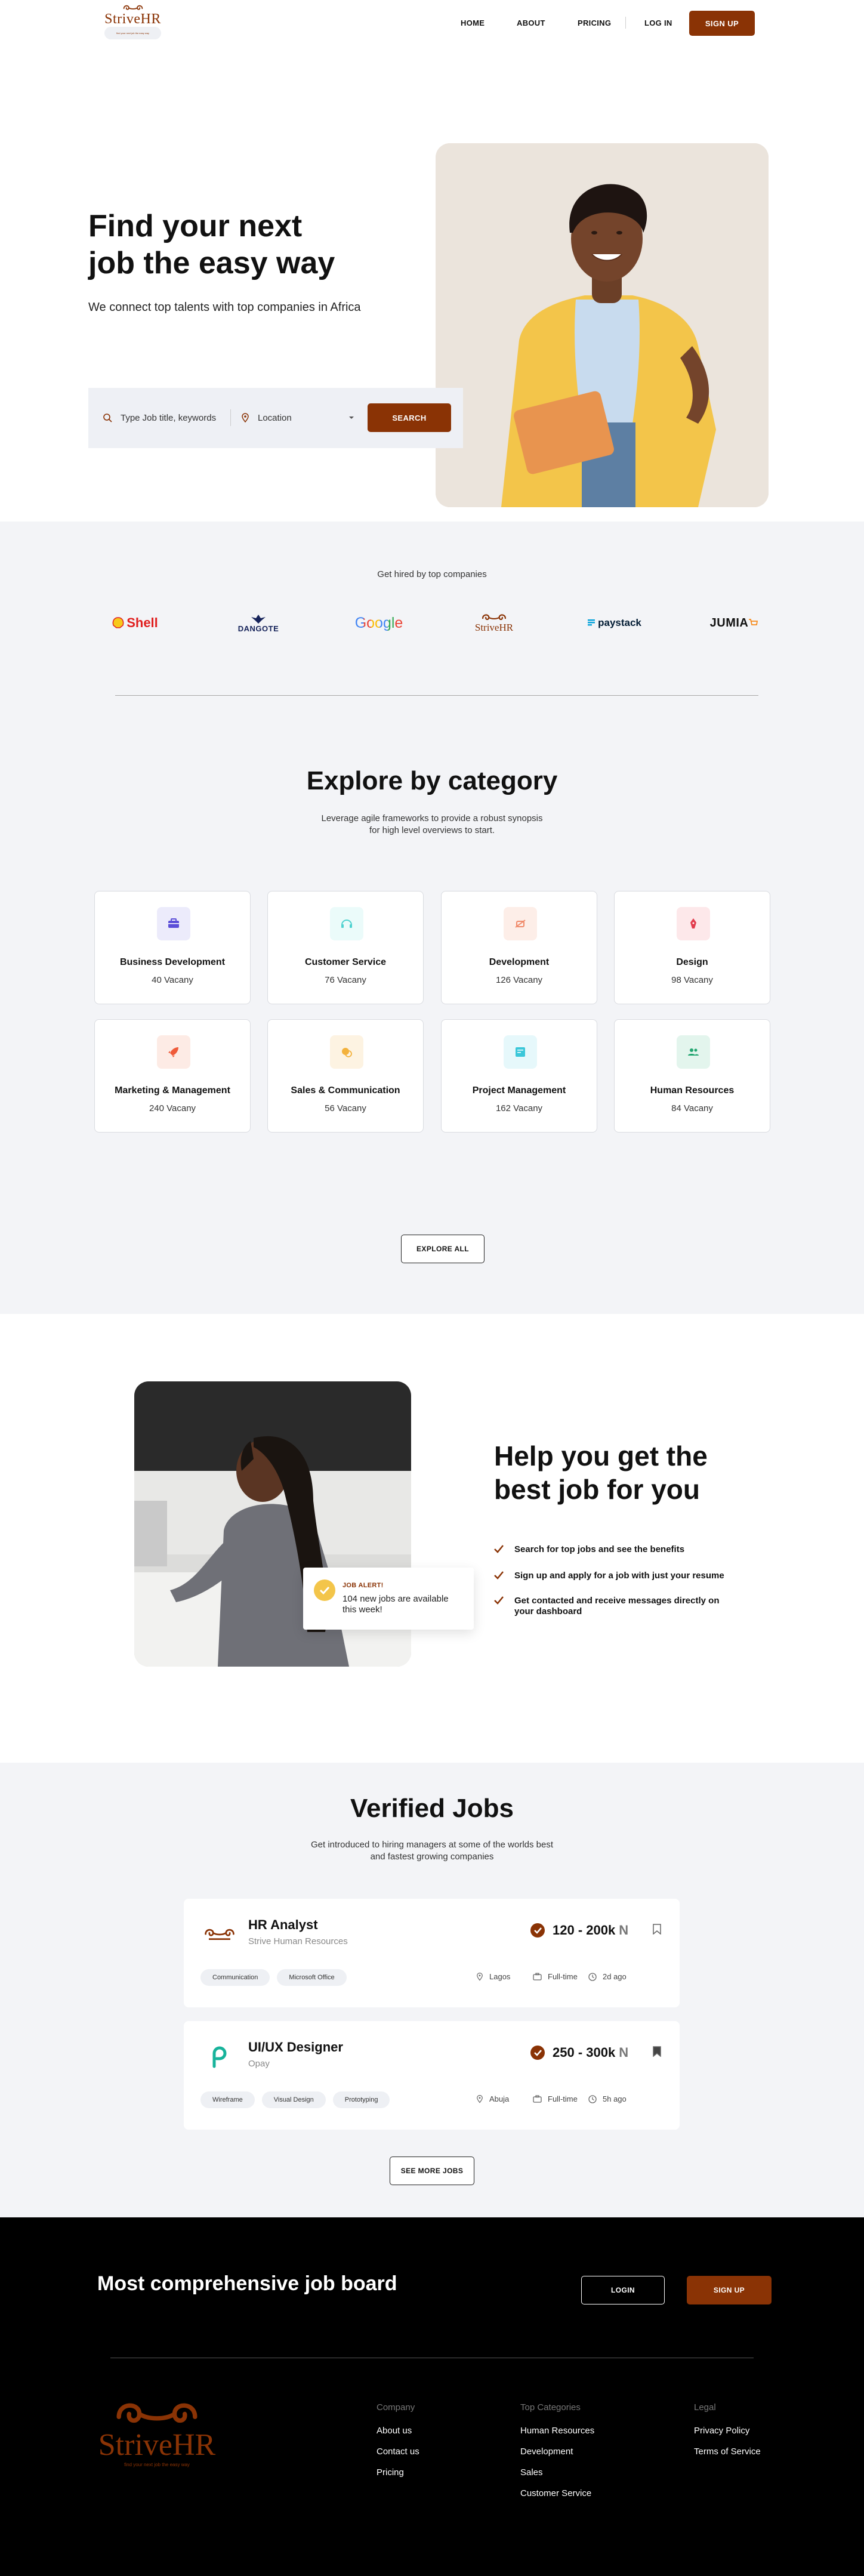  What do you see at coordinates (473, 23) in the screenshot?
I see `nav-home: HOME` at bounding box center [473, 23].